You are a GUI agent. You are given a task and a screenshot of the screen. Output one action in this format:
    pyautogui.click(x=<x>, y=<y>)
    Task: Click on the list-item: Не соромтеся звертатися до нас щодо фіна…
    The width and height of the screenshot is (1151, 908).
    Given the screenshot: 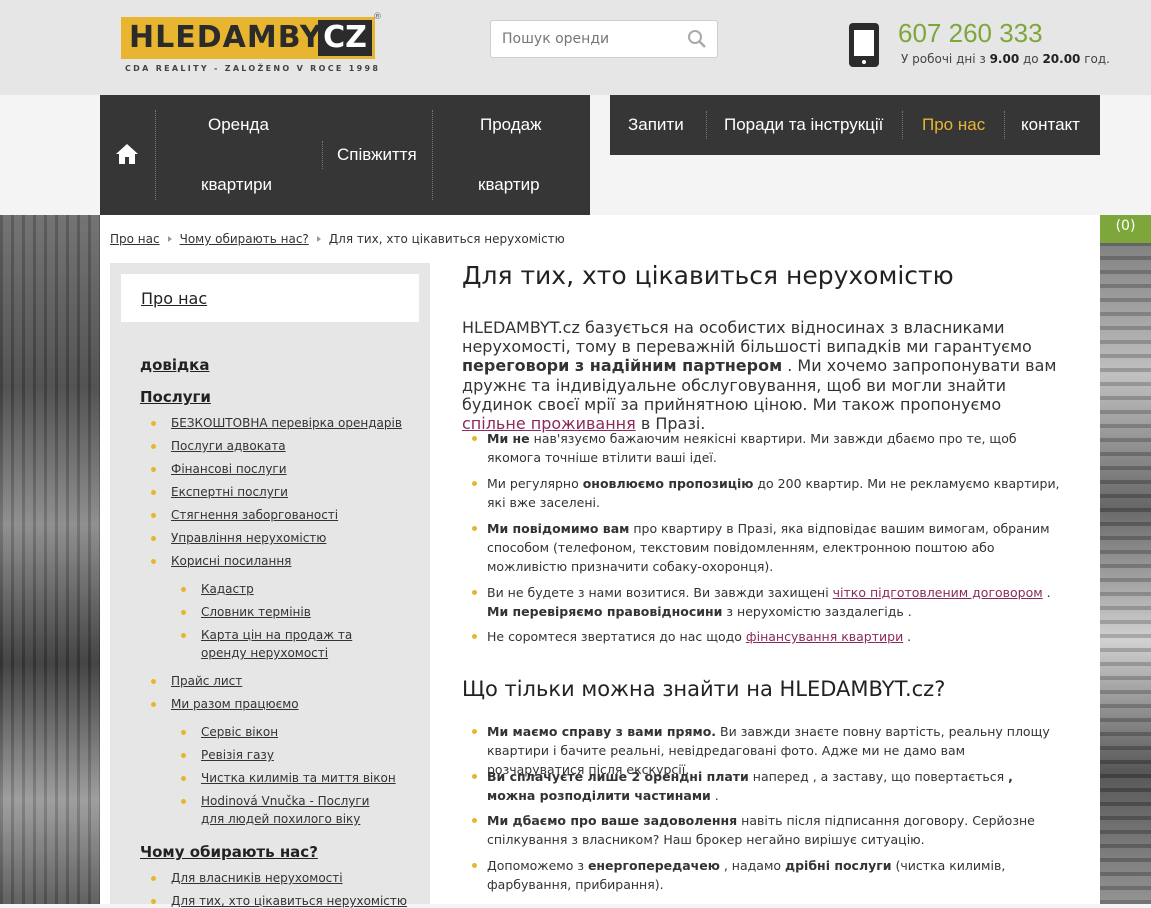 What is the action you would take?
    pyautogui.click(x=767, y=636)
    